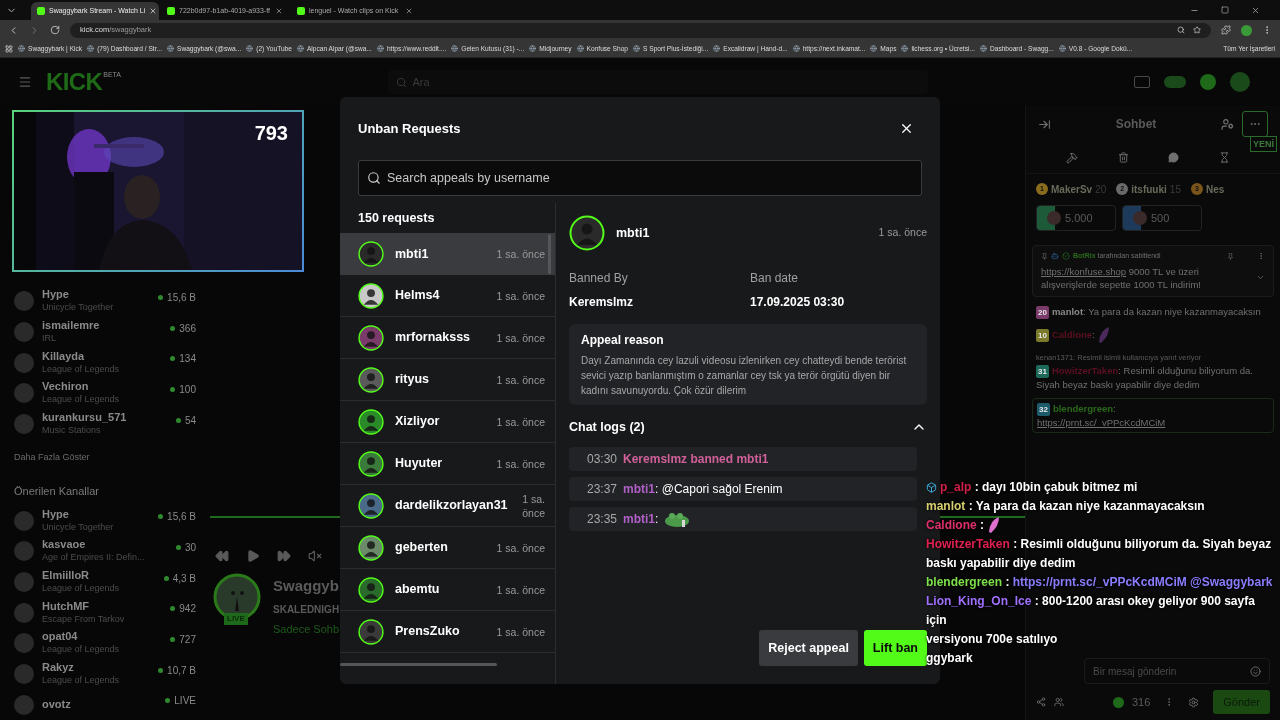 The width and height of the screenshot is (1280, 720). What do you see at coordinates (602, 489) in the screenshot?
I see `log-time: 23:37` at bounding box center [602, 489].